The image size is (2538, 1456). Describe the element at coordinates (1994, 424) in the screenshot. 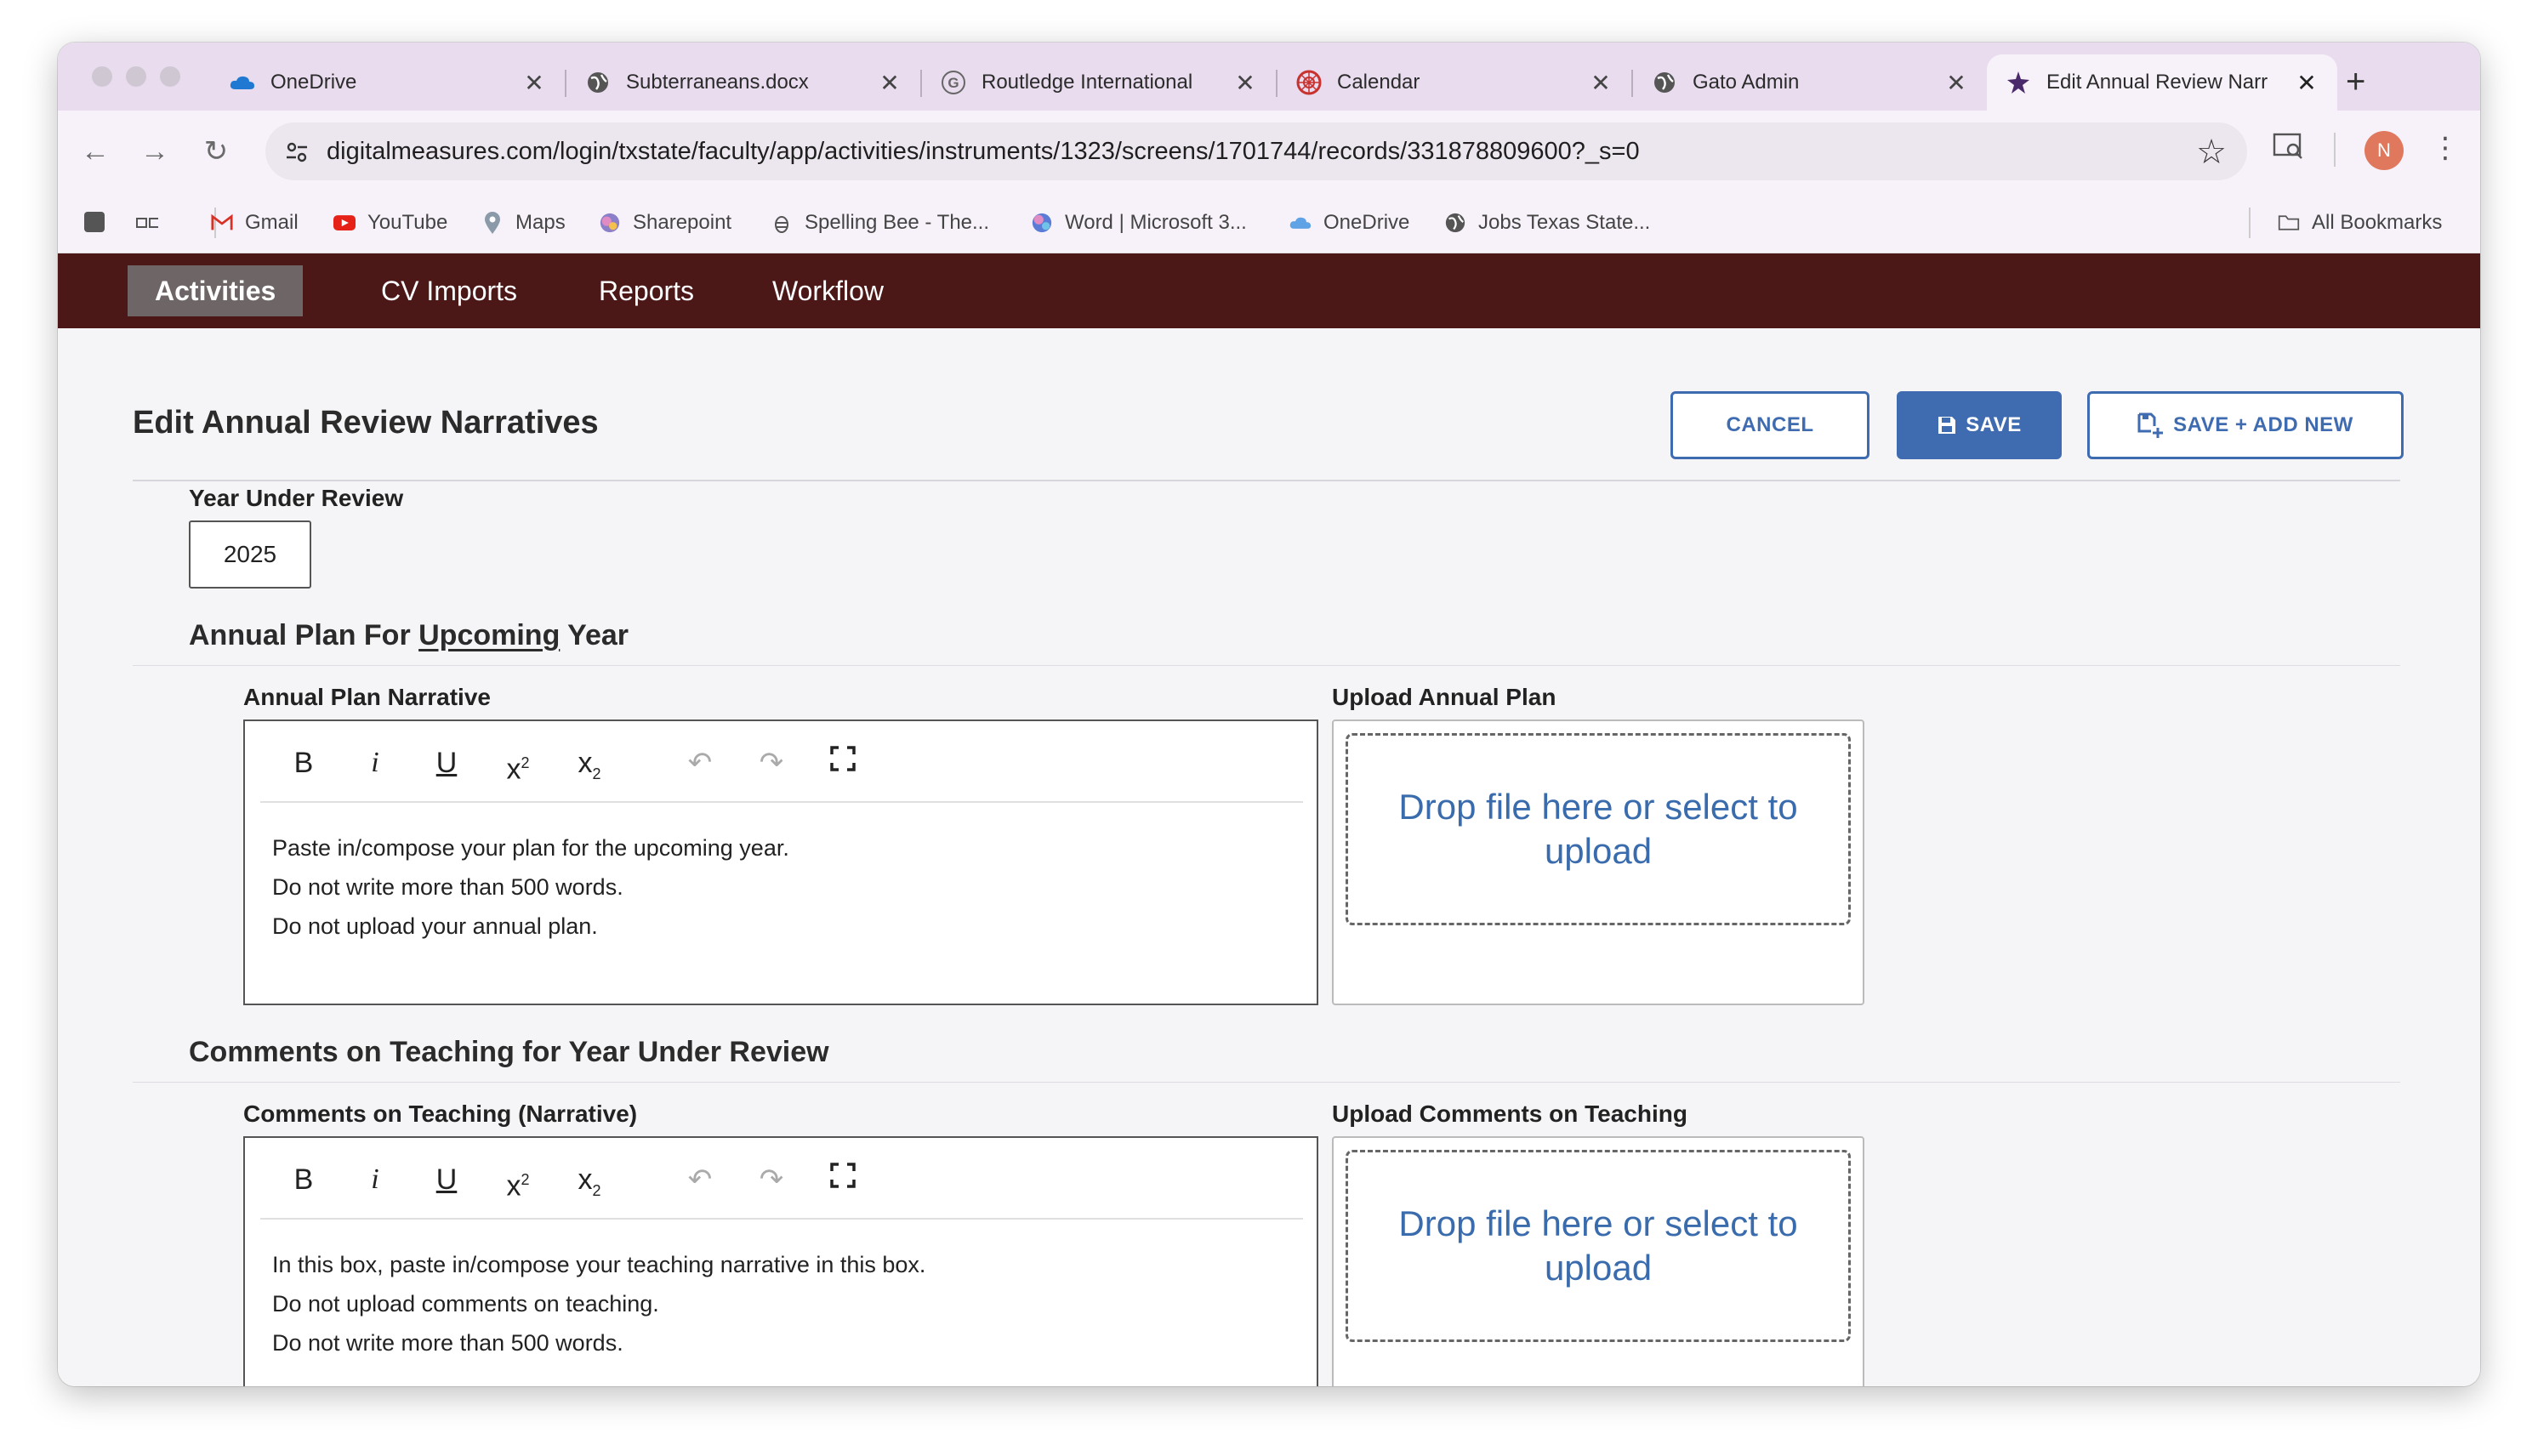

I see `save-label: SAVE` at that location.